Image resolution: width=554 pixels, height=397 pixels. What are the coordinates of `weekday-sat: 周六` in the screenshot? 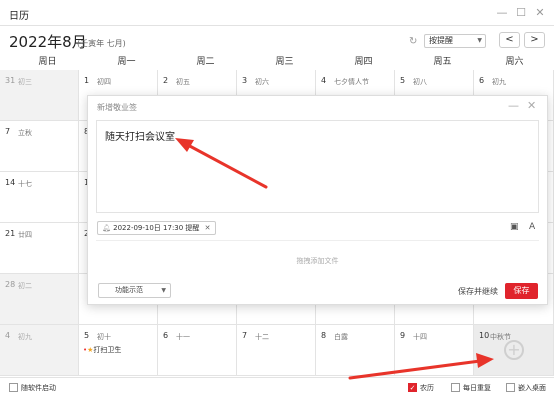 It's located at (514, 62).